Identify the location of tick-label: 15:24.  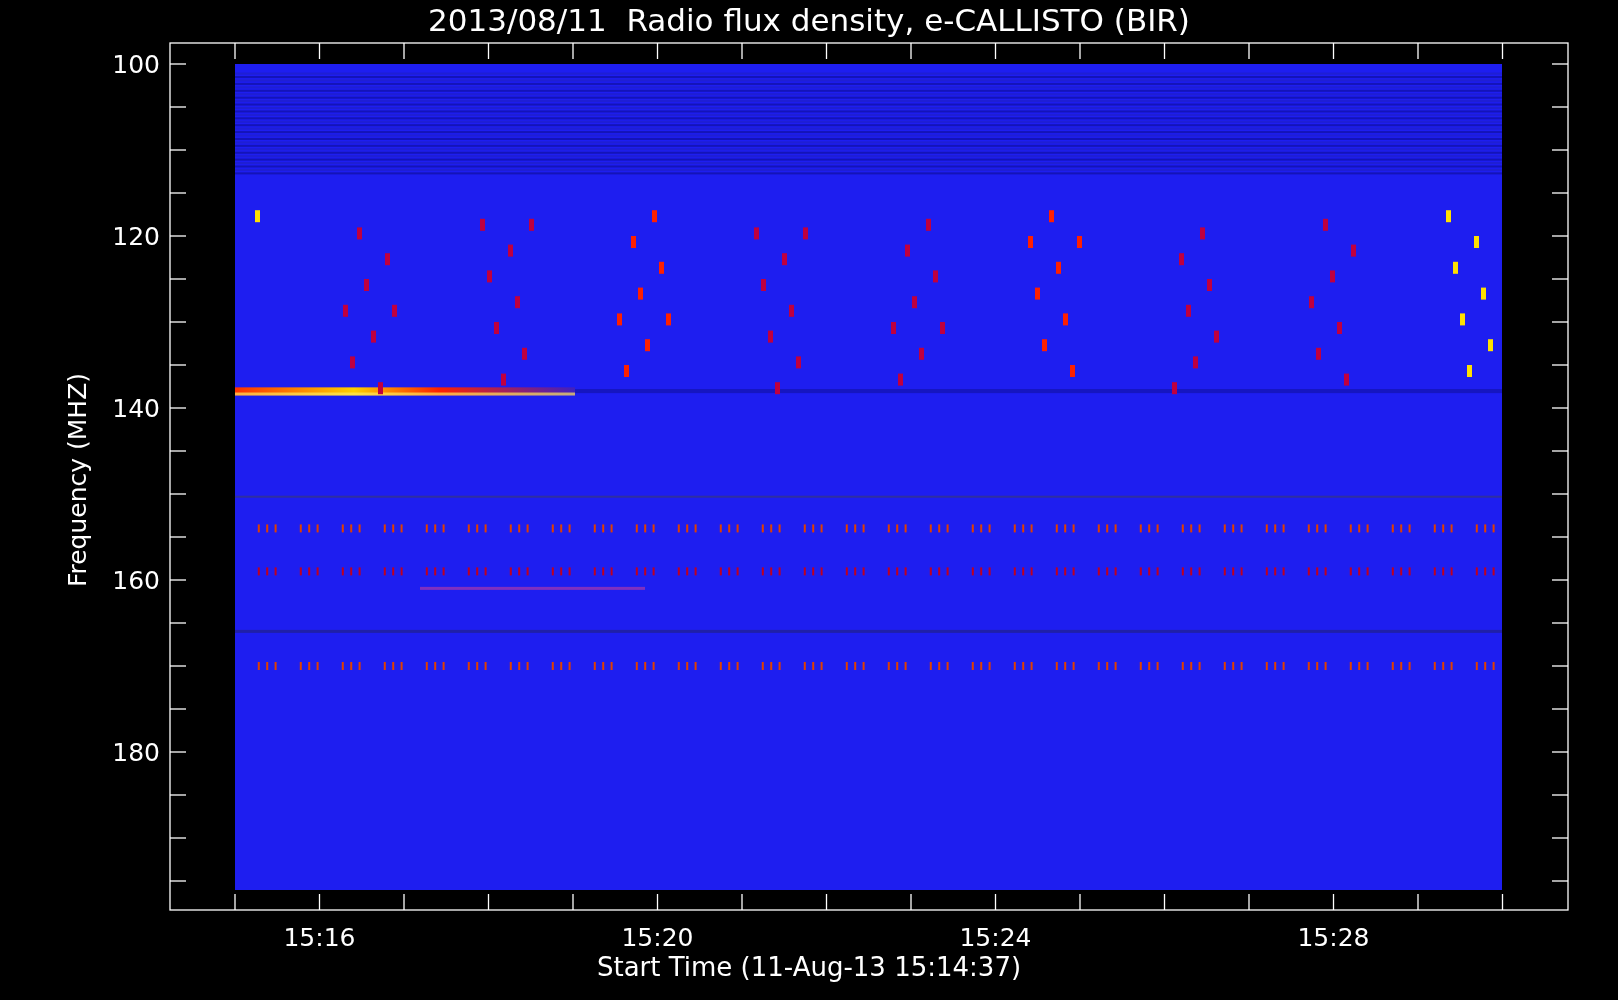
(995, 937).